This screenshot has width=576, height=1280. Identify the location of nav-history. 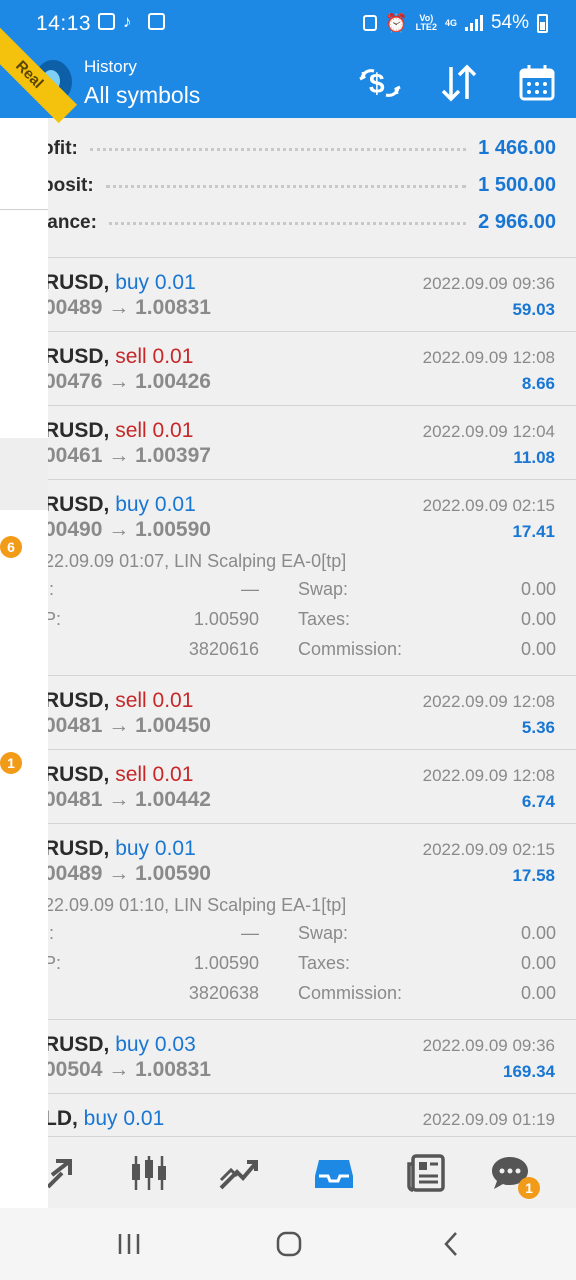
(334, 1173).